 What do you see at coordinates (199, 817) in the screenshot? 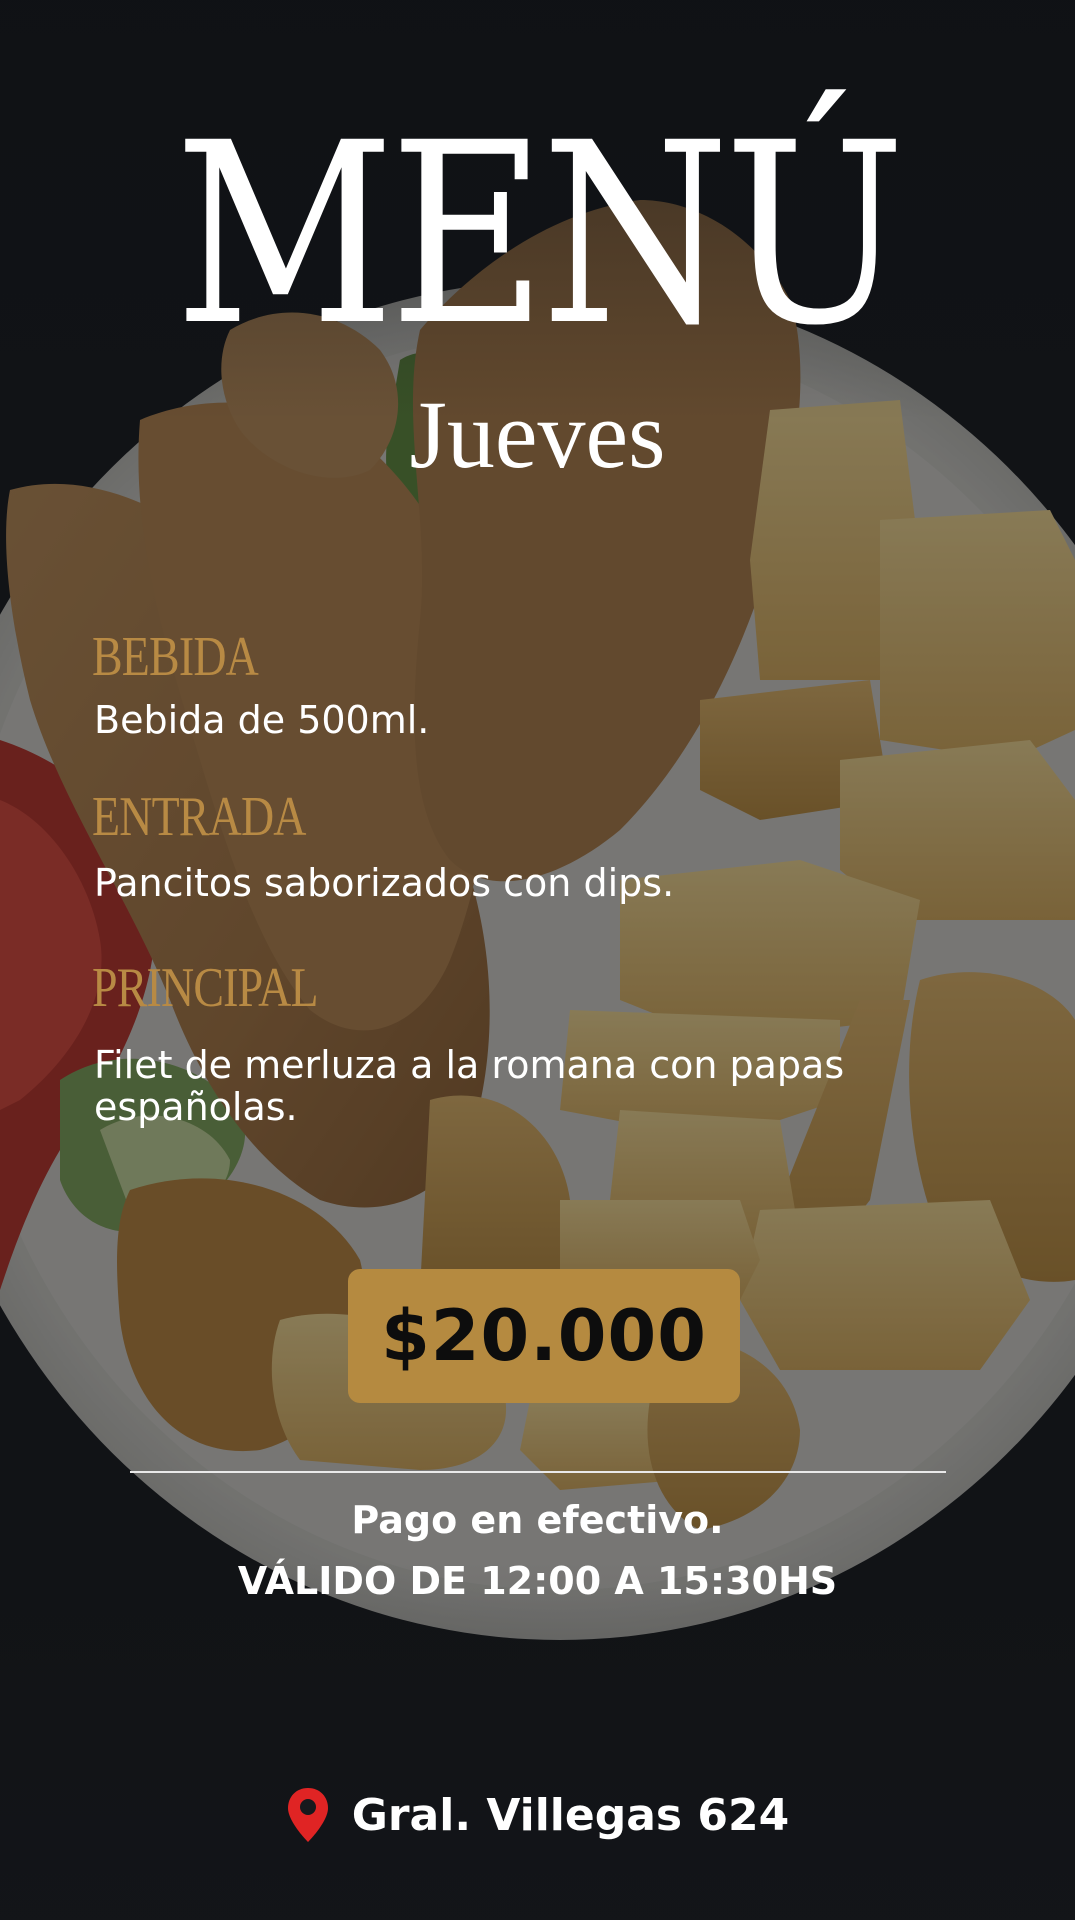
I see `section-heading-entrada: ENTRADA` at bounding box center [199, 817].